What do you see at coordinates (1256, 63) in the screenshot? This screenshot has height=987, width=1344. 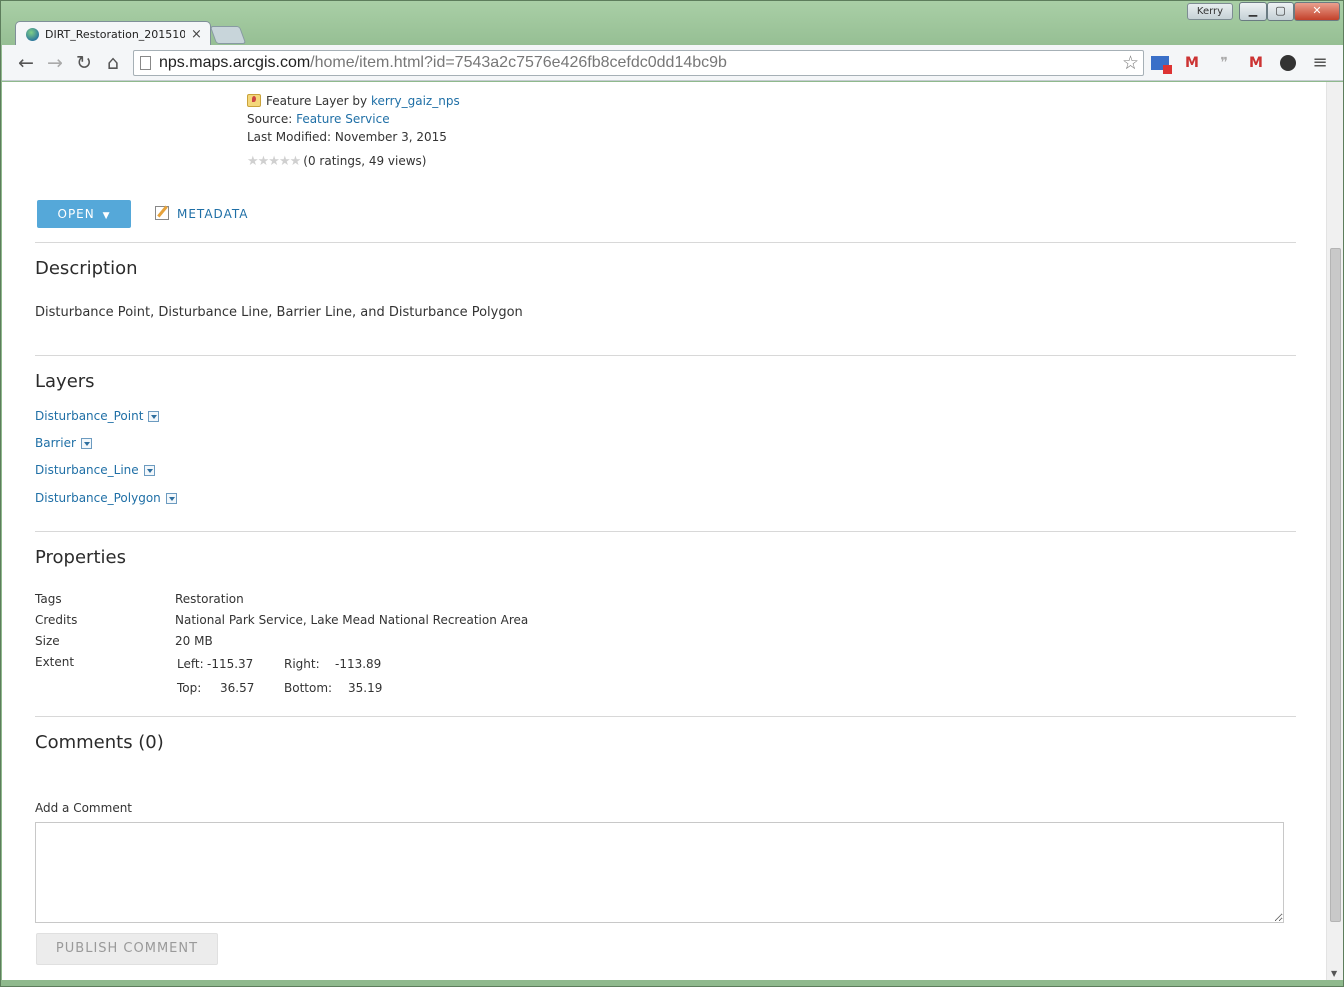 I see `gmail-alt-icon: M` at bounding box center [1256, 63].